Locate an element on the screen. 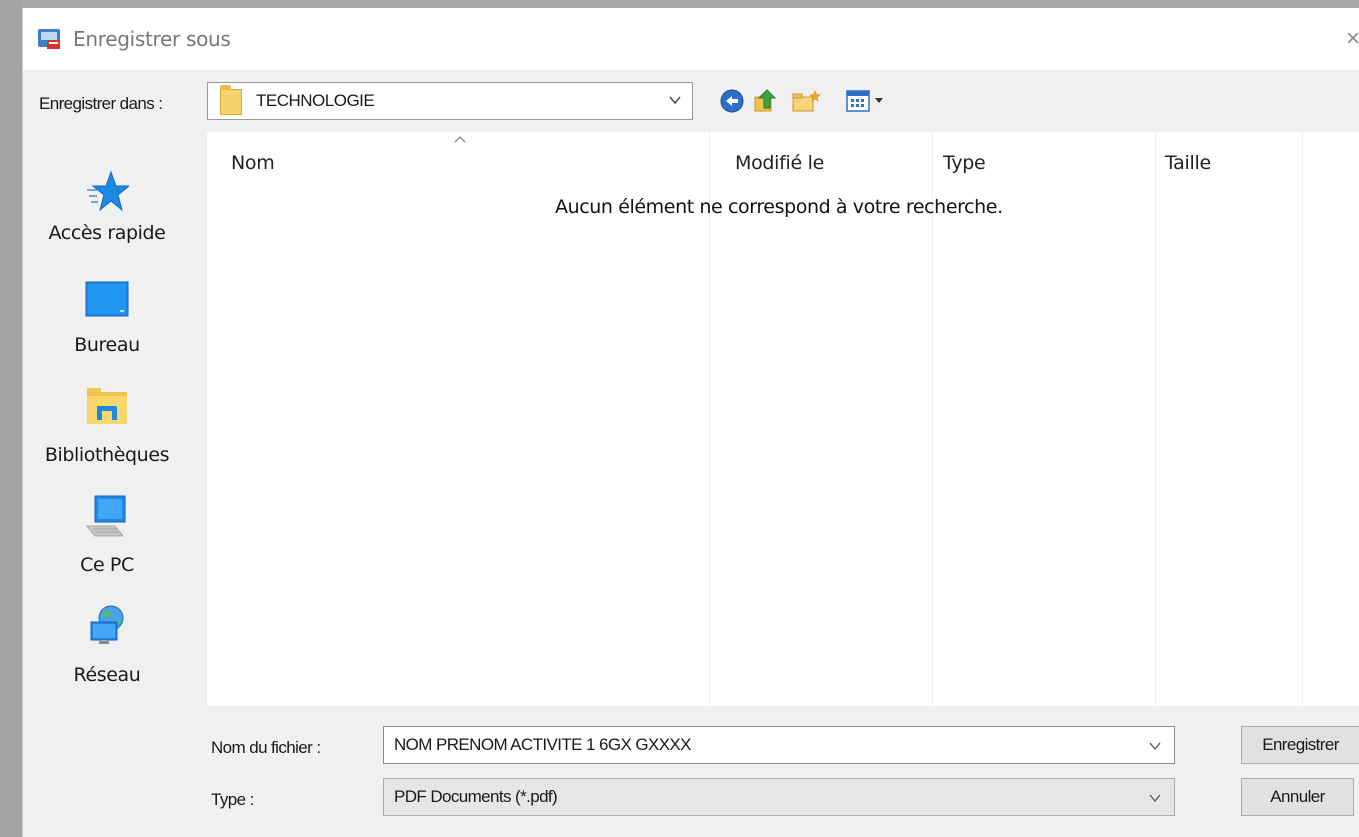  sort-ascending-icon is located at coordinates (460, 139).